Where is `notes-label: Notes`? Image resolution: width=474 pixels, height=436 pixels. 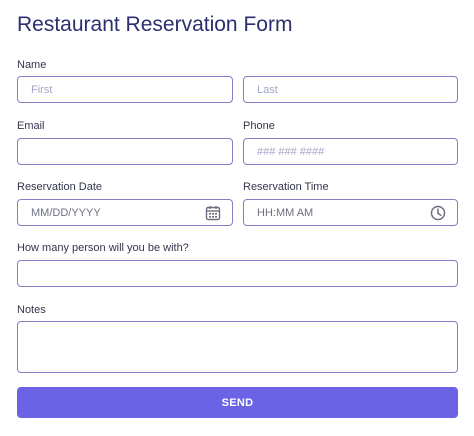
notes-label: Notes is located at coordinates (31, 310).